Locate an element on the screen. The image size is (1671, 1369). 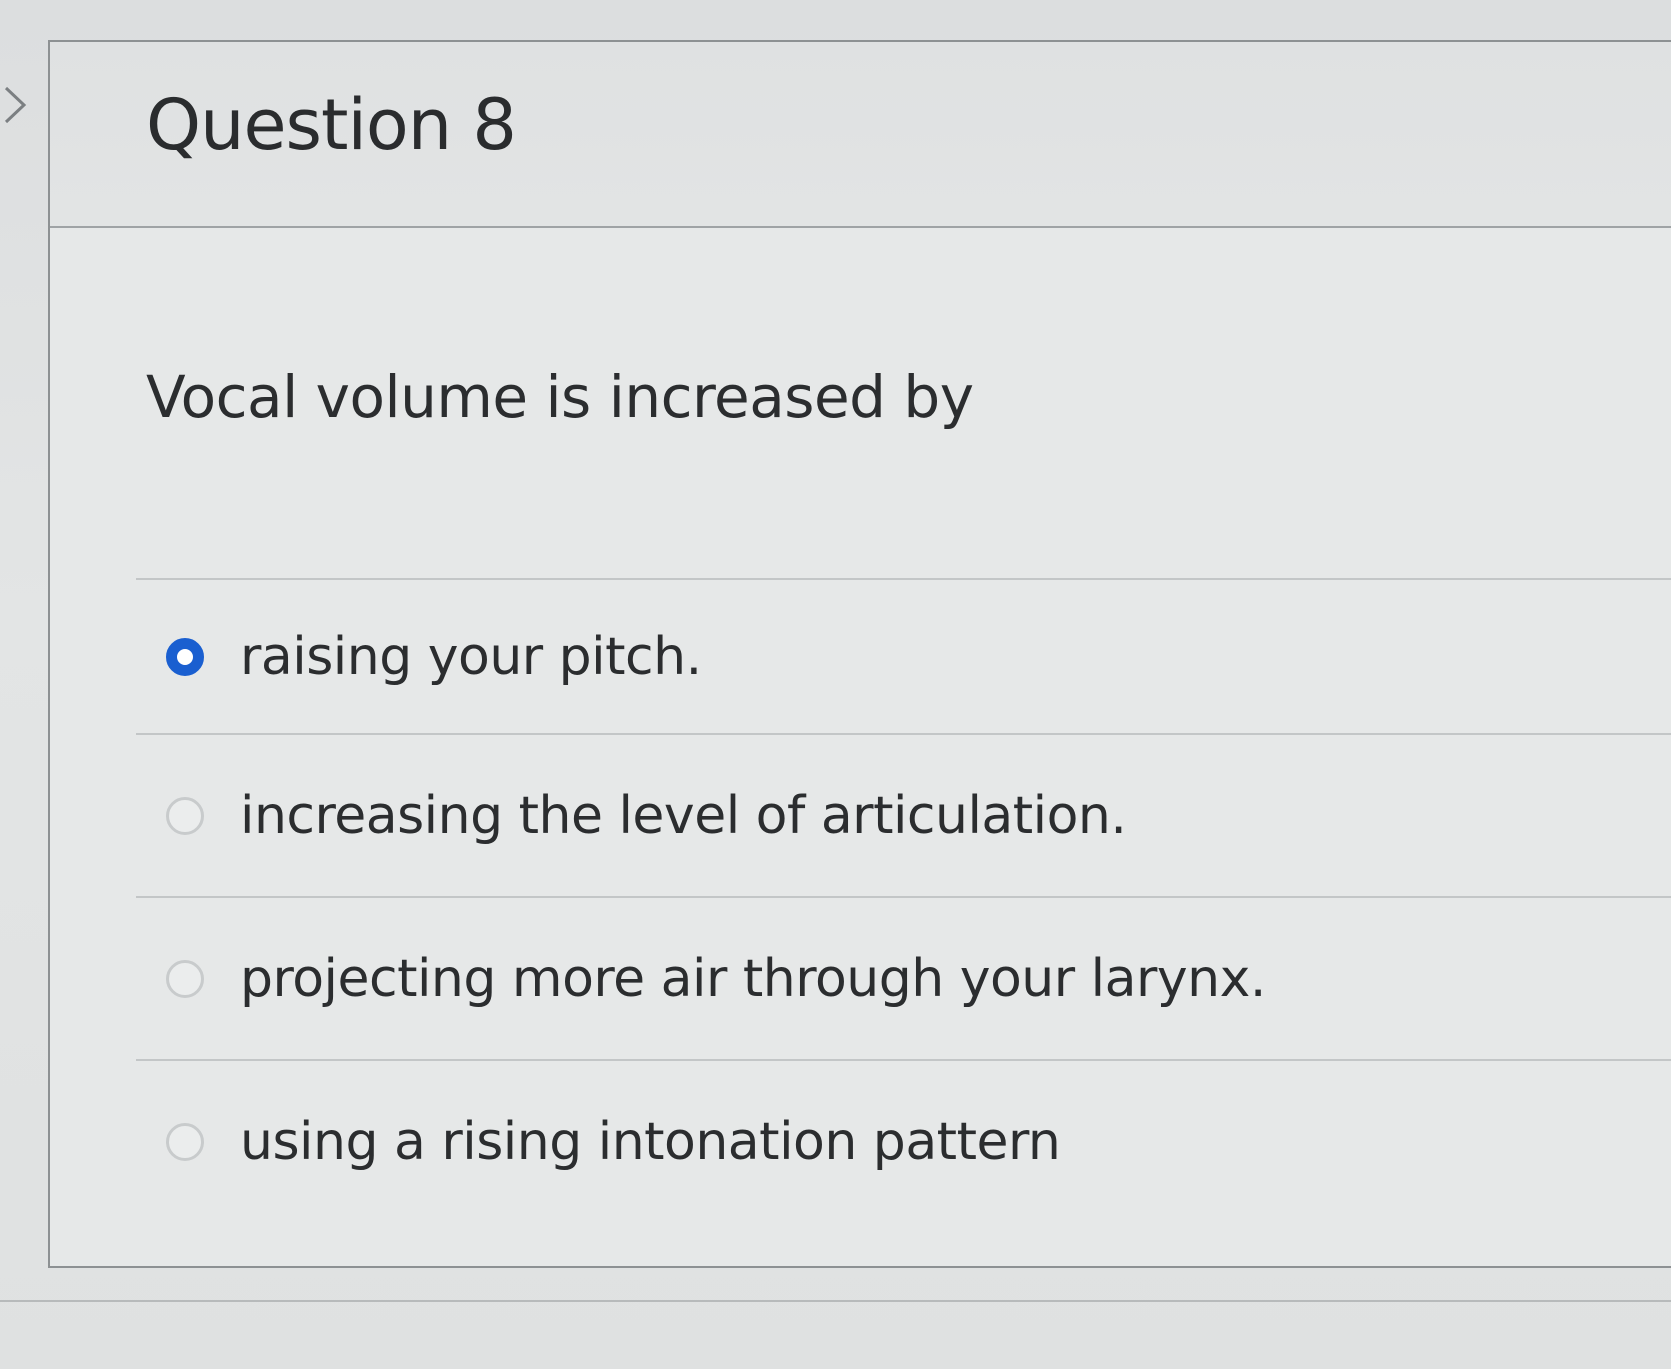
answer-label: raising your pitch. is located at coordinates (471, 656).